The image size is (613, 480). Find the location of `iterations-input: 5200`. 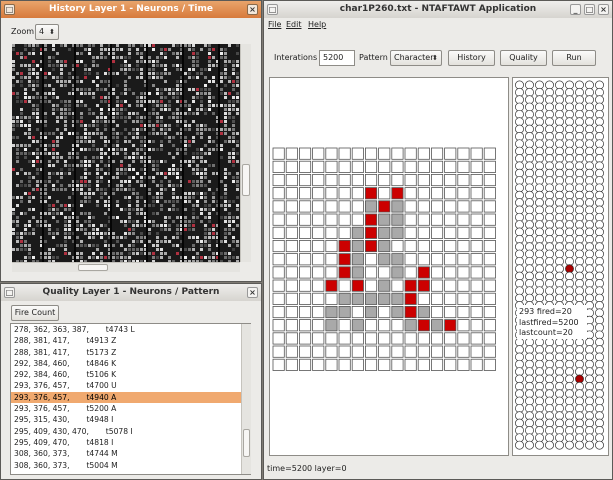

iterations-input: 5200 is located at coordinates (337, 58).